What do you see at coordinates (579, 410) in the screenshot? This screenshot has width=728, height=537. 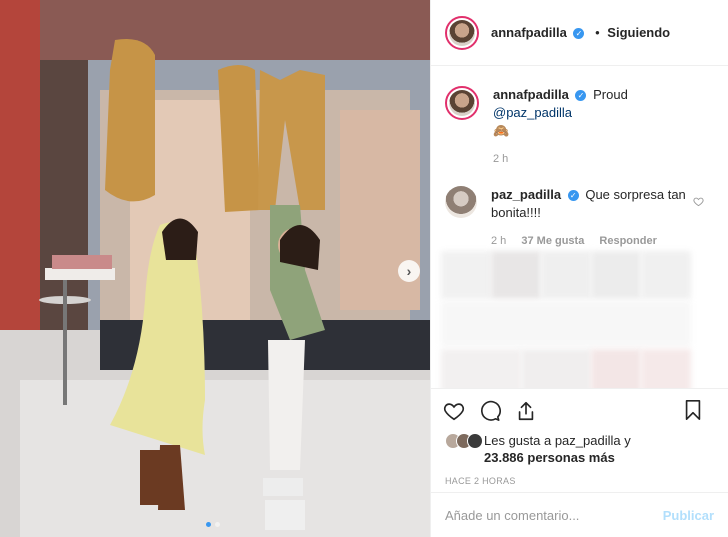 I see `action-bar` at bounding box center [579, 410].